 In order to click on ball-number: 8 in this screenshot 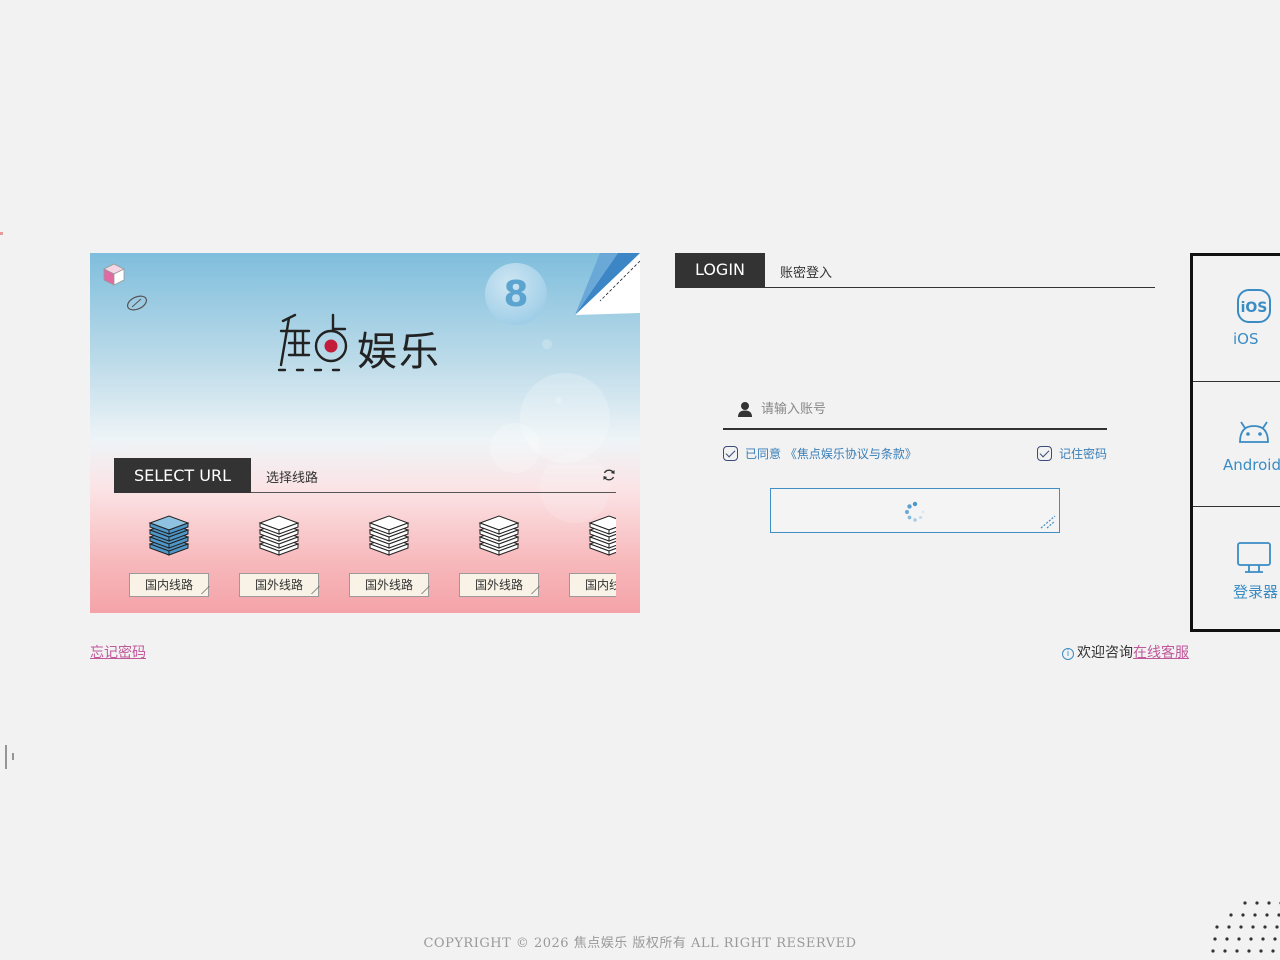, I will do `click(516, 294)`.